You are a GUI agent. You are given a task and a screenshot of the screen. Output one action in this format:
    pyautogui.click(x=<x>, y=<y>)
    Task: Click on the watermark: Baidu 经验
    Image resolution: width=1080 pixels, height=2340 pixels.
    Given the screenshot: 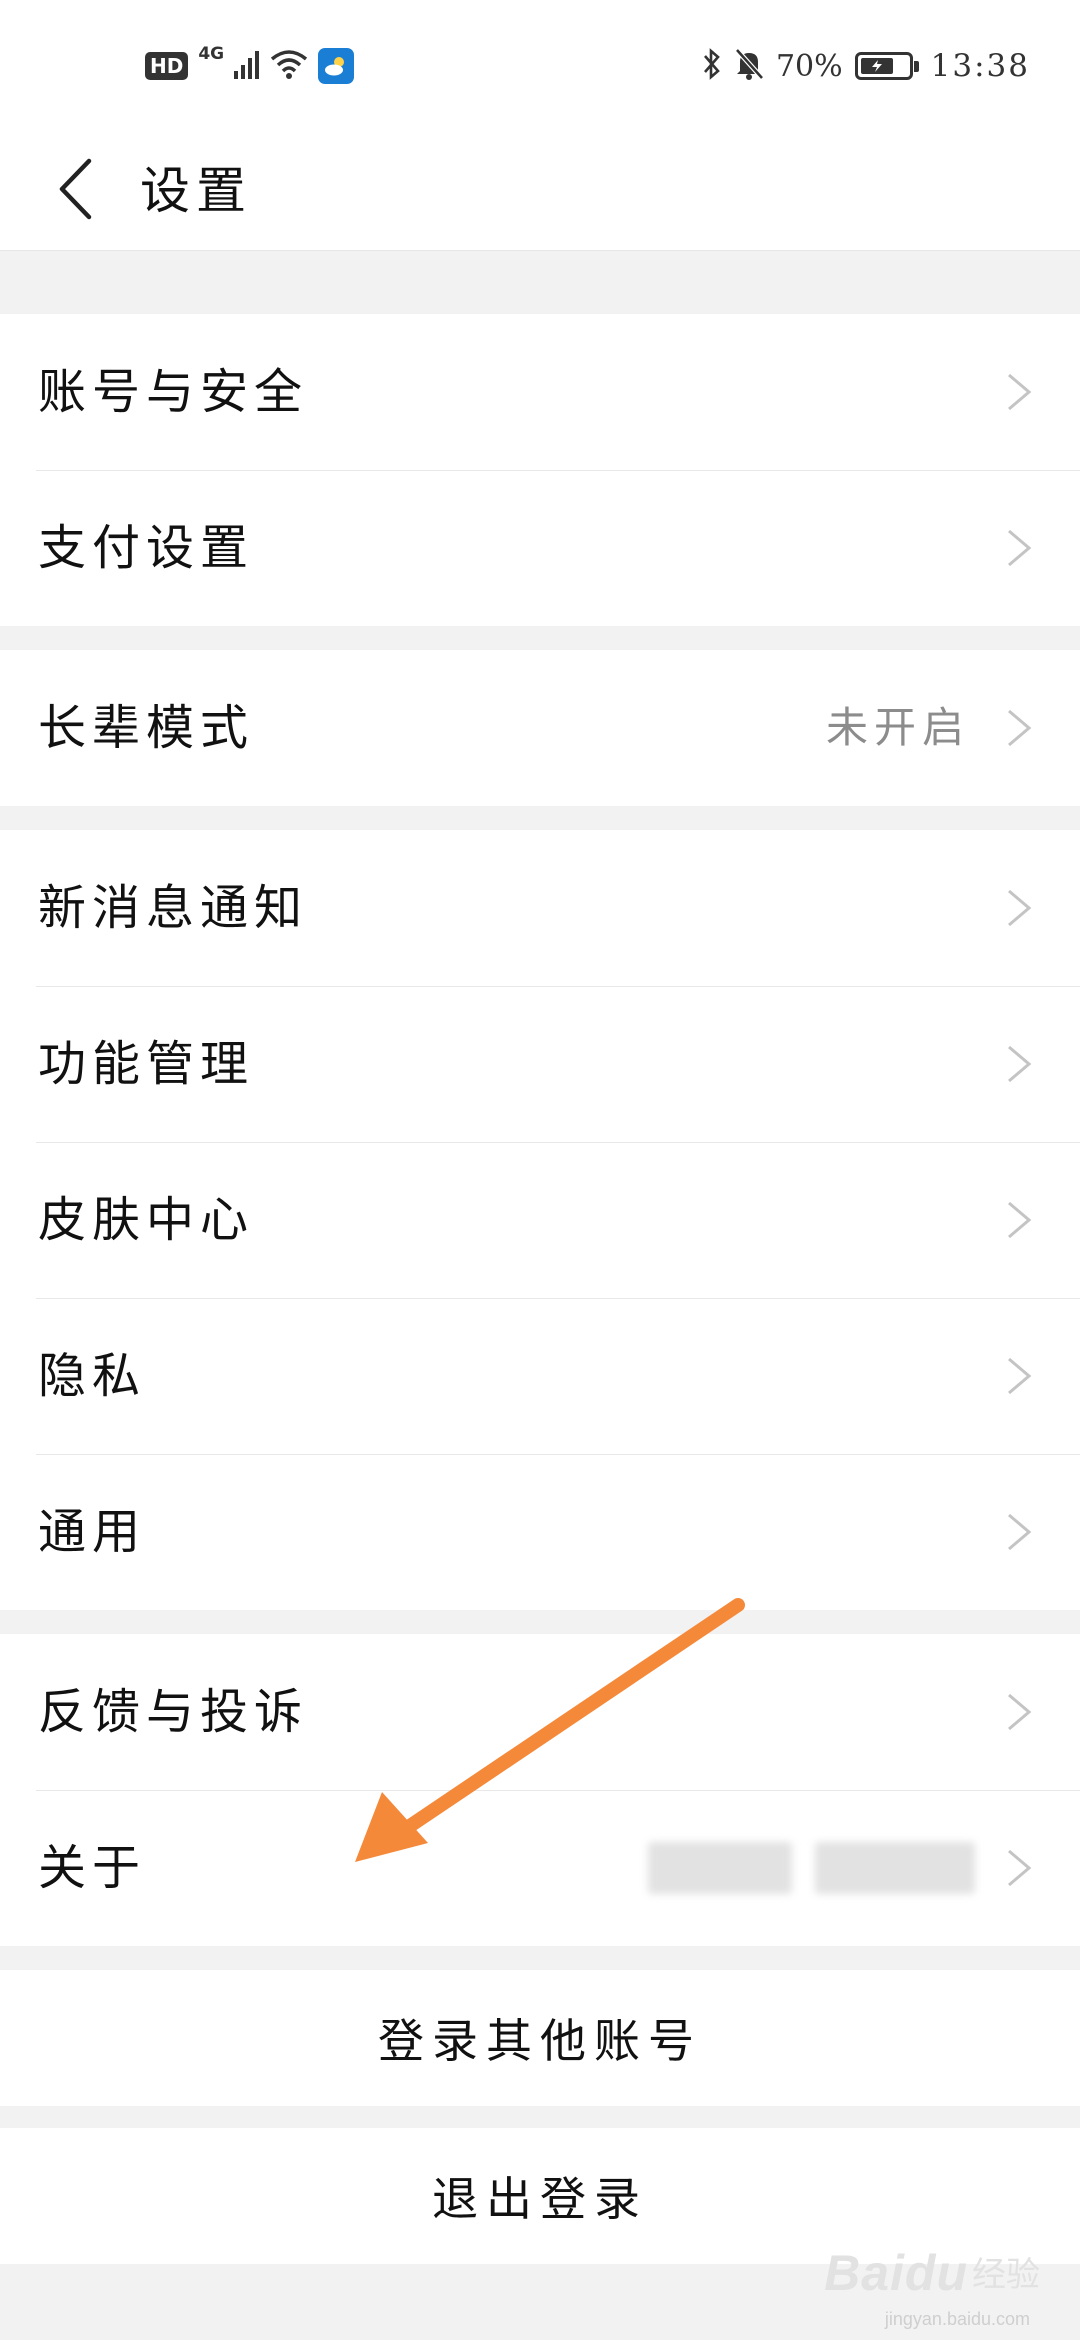 What is the action you would take?
    pyautogui.click(x=932, y=2273)
    